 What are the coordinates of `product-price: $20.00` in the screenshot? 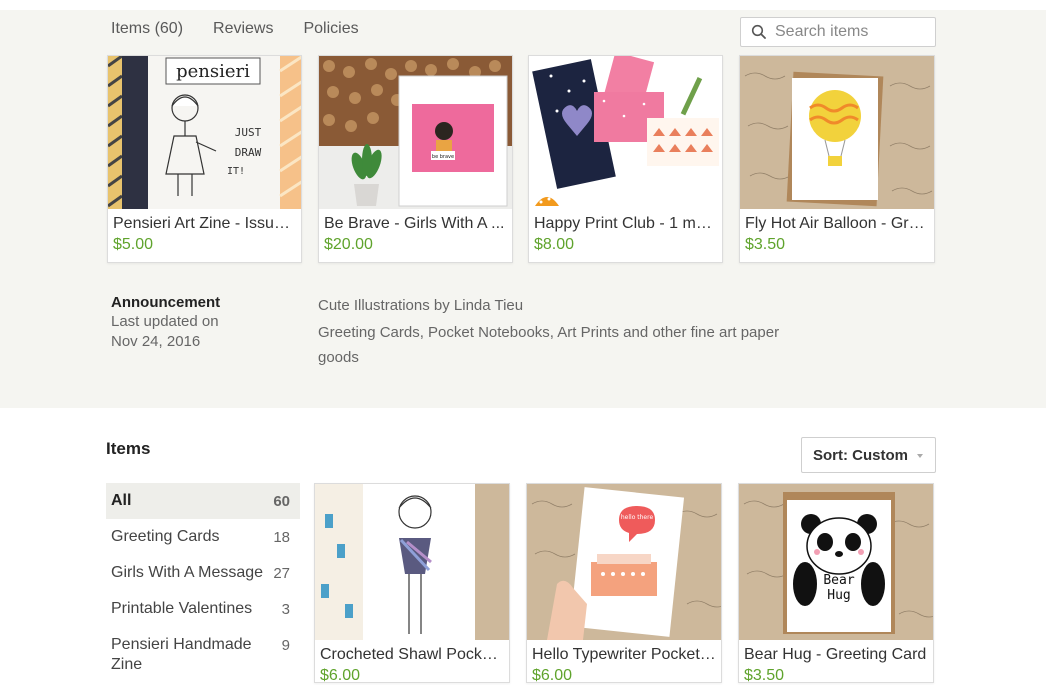 It's located at (348, 244).